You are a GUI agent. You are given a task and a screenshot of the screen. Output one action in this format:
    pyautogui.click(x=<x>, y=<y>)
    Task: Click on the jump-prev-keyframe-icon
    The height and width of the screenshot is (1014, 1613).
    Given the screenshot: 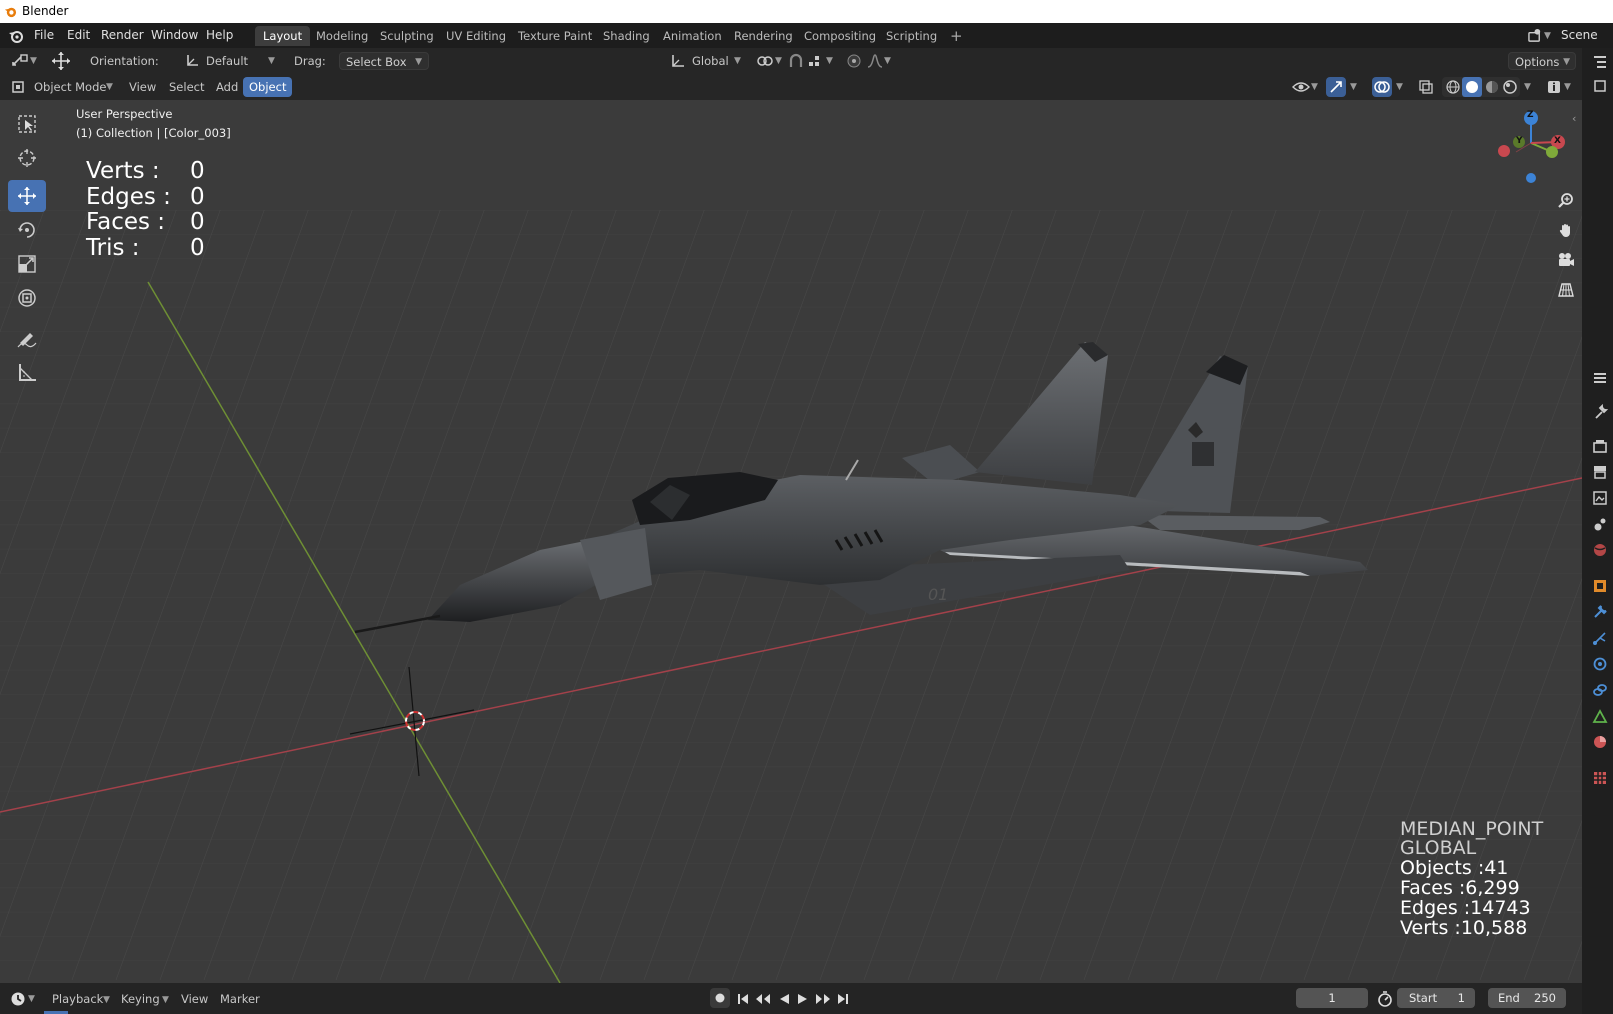 What is the action you would take?
    pyautogui.click(x=763, y=999)
    